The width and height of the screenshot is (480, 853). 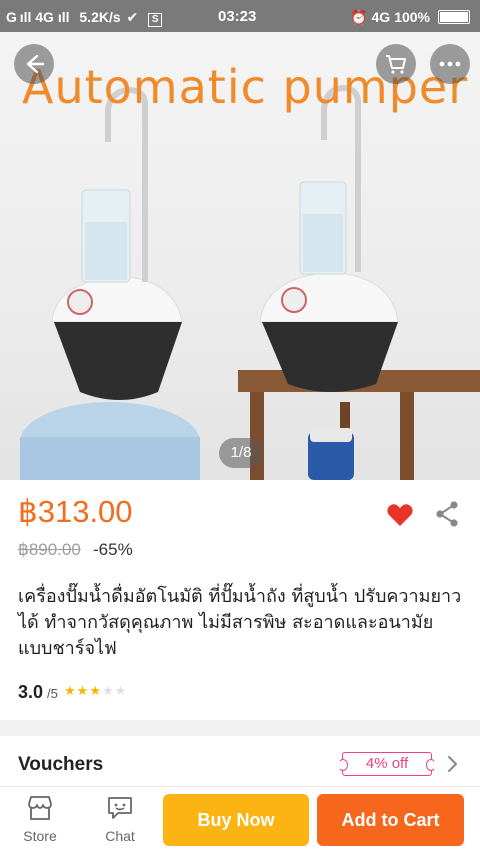 What do you see at coordinates (113, 549) in the screenshot?
I see `discount-percent: -65%` at bounding box center [113, 549].